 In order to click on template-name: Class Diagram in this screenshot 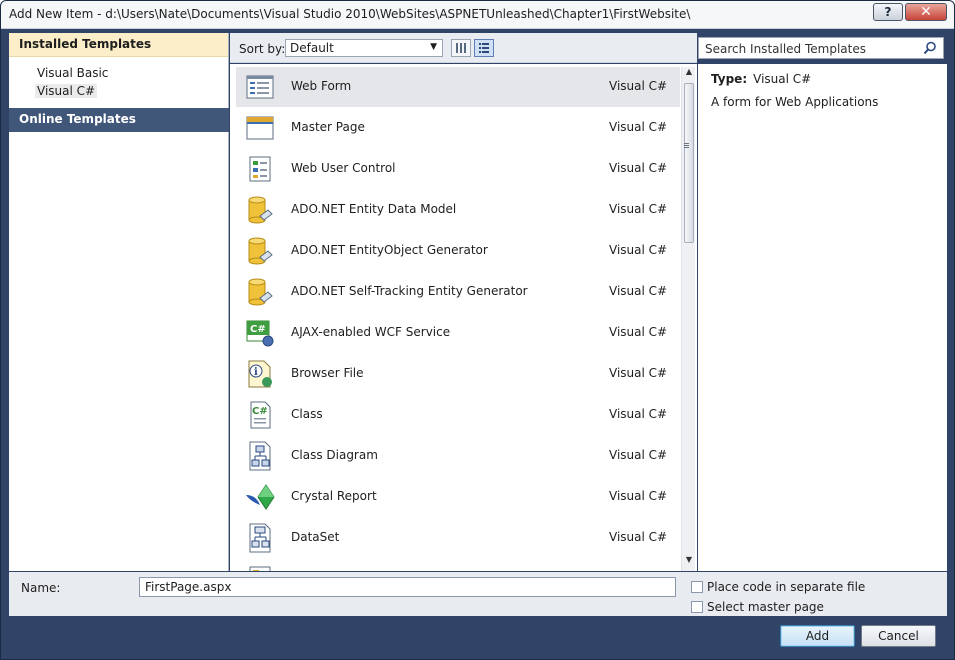, I will do `click(334, 455)`.